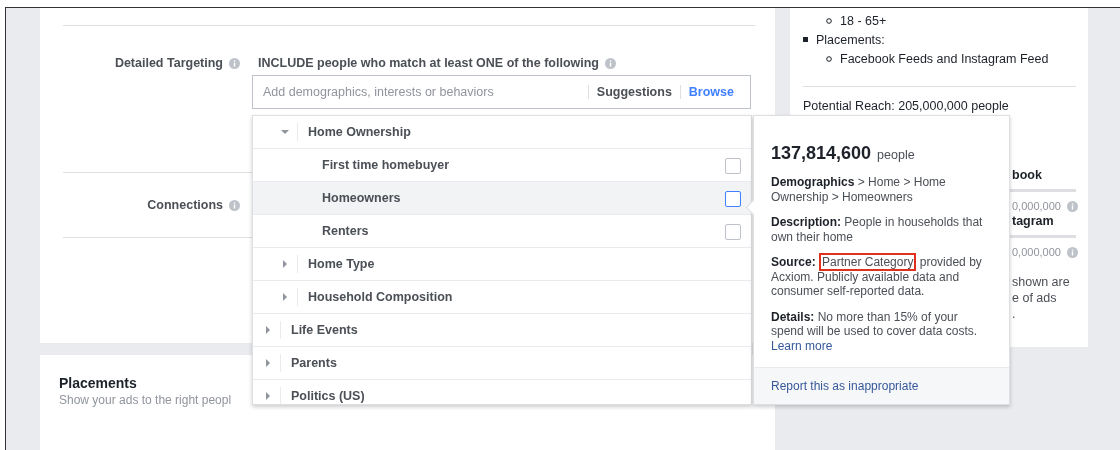  Describe the element at coordinates (502, 198) in the screenshot. I see `category-row: Homeowners` at that location.